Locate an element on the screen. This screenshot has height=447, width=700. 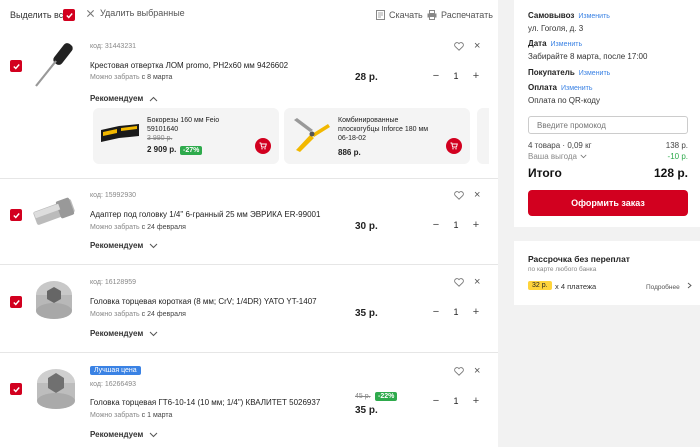
change-date-link: Изменить is located at coordinates (567, 44).